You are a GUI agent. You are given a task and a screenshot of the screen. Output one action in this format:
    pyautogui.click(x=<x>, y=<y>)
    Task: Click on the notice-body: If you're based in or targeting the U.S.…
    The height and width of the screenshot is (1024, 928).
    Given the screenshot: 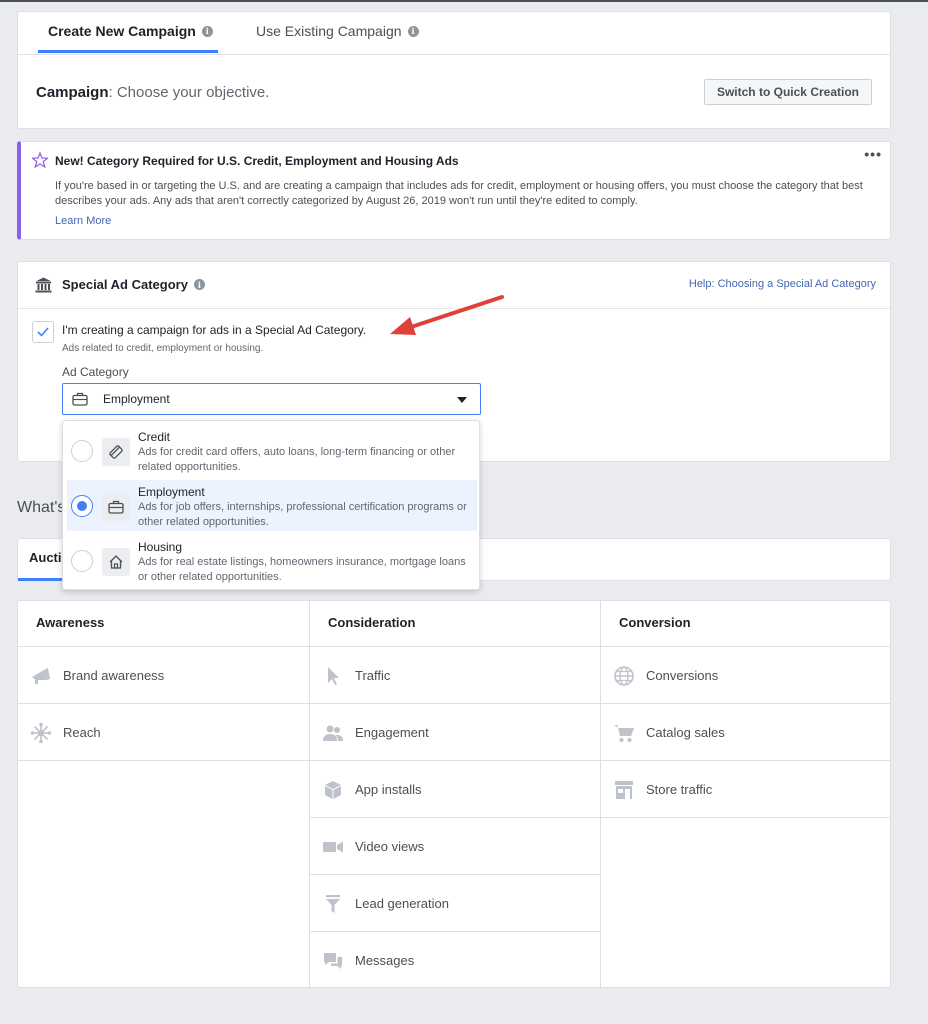 What is the action you would take?
    pyautogui.click(x=459, y=193)
    